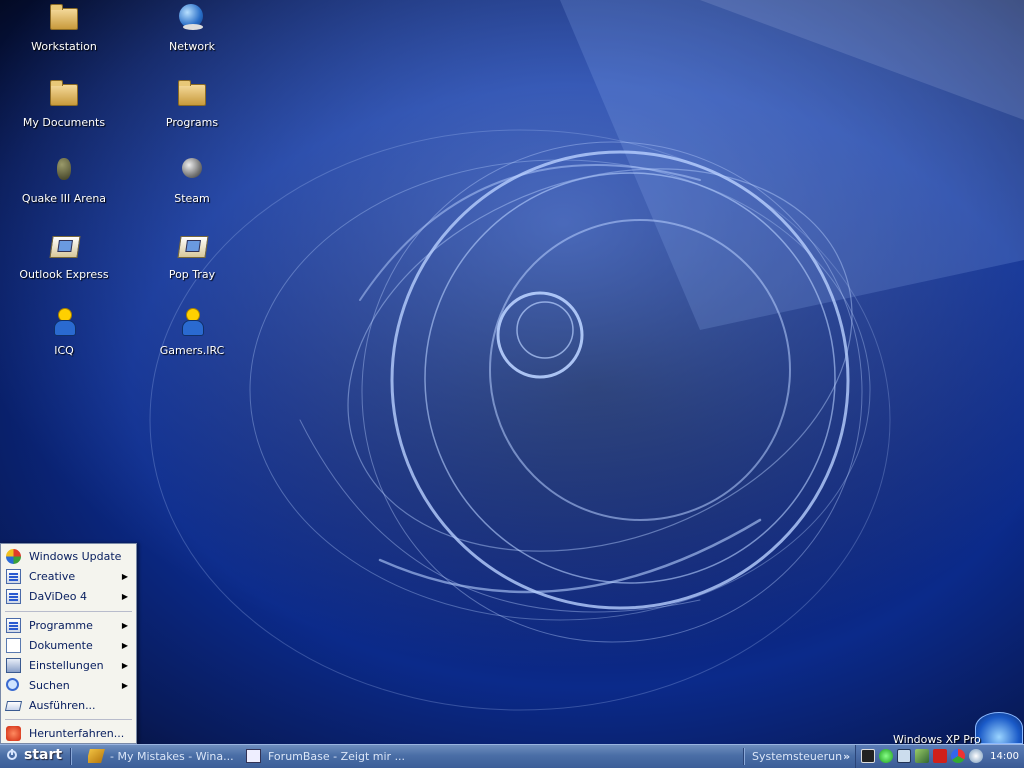 Image resolution: width=1024 pixels, height=768 pixels. What do you see at coordinates (192, 46) in the screenshot?
I see `desktop-icon-label: Network` at bounding box center [192, 46].